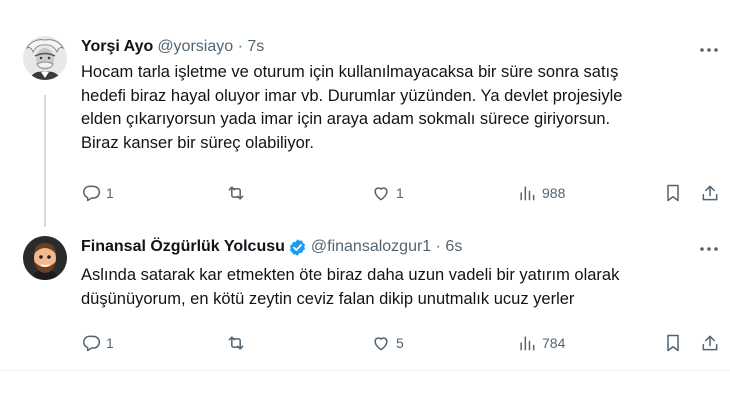 This screenshot has width=730, height=420. Describe the element at coordinates (117, 47) in the screenshot. I see `display-name: Yorşi Ayo` at that location.